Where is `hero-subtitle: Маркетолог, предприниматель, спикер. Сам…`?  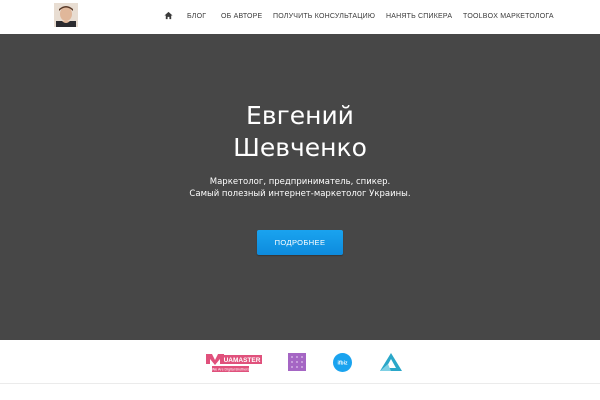 hero-subtitle: Маркетолог, предприниматель, спикер. Сам… is located at coordinates (300, 188).